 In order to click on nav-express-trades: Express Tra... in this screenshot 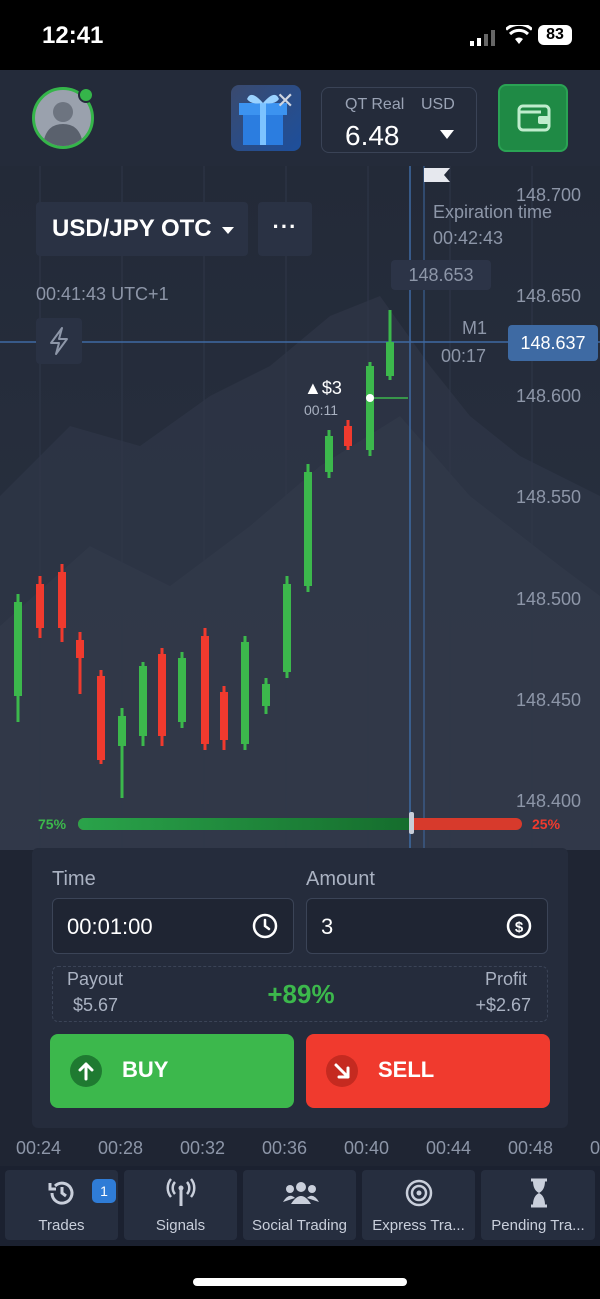, I will do `click(418, 1205)`.